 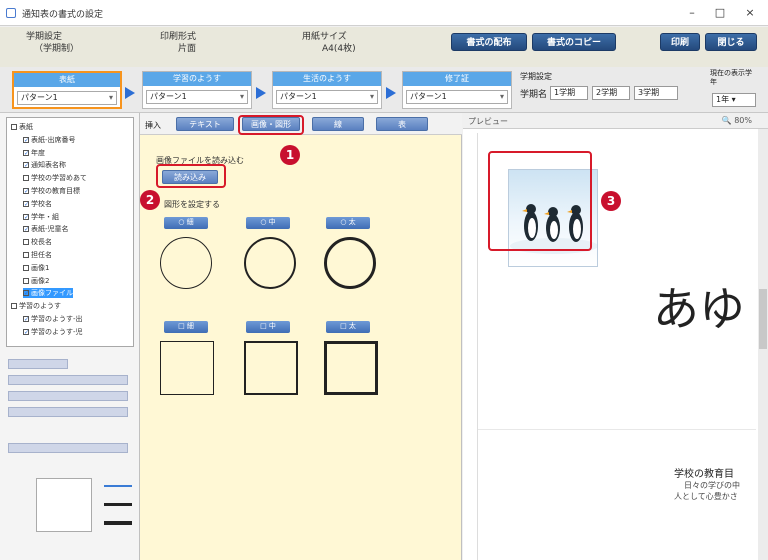 What do you see at coordinates (402, 124) in the screenshot?
I see `insert-table-button: 表` at bounding box center [402, 124].